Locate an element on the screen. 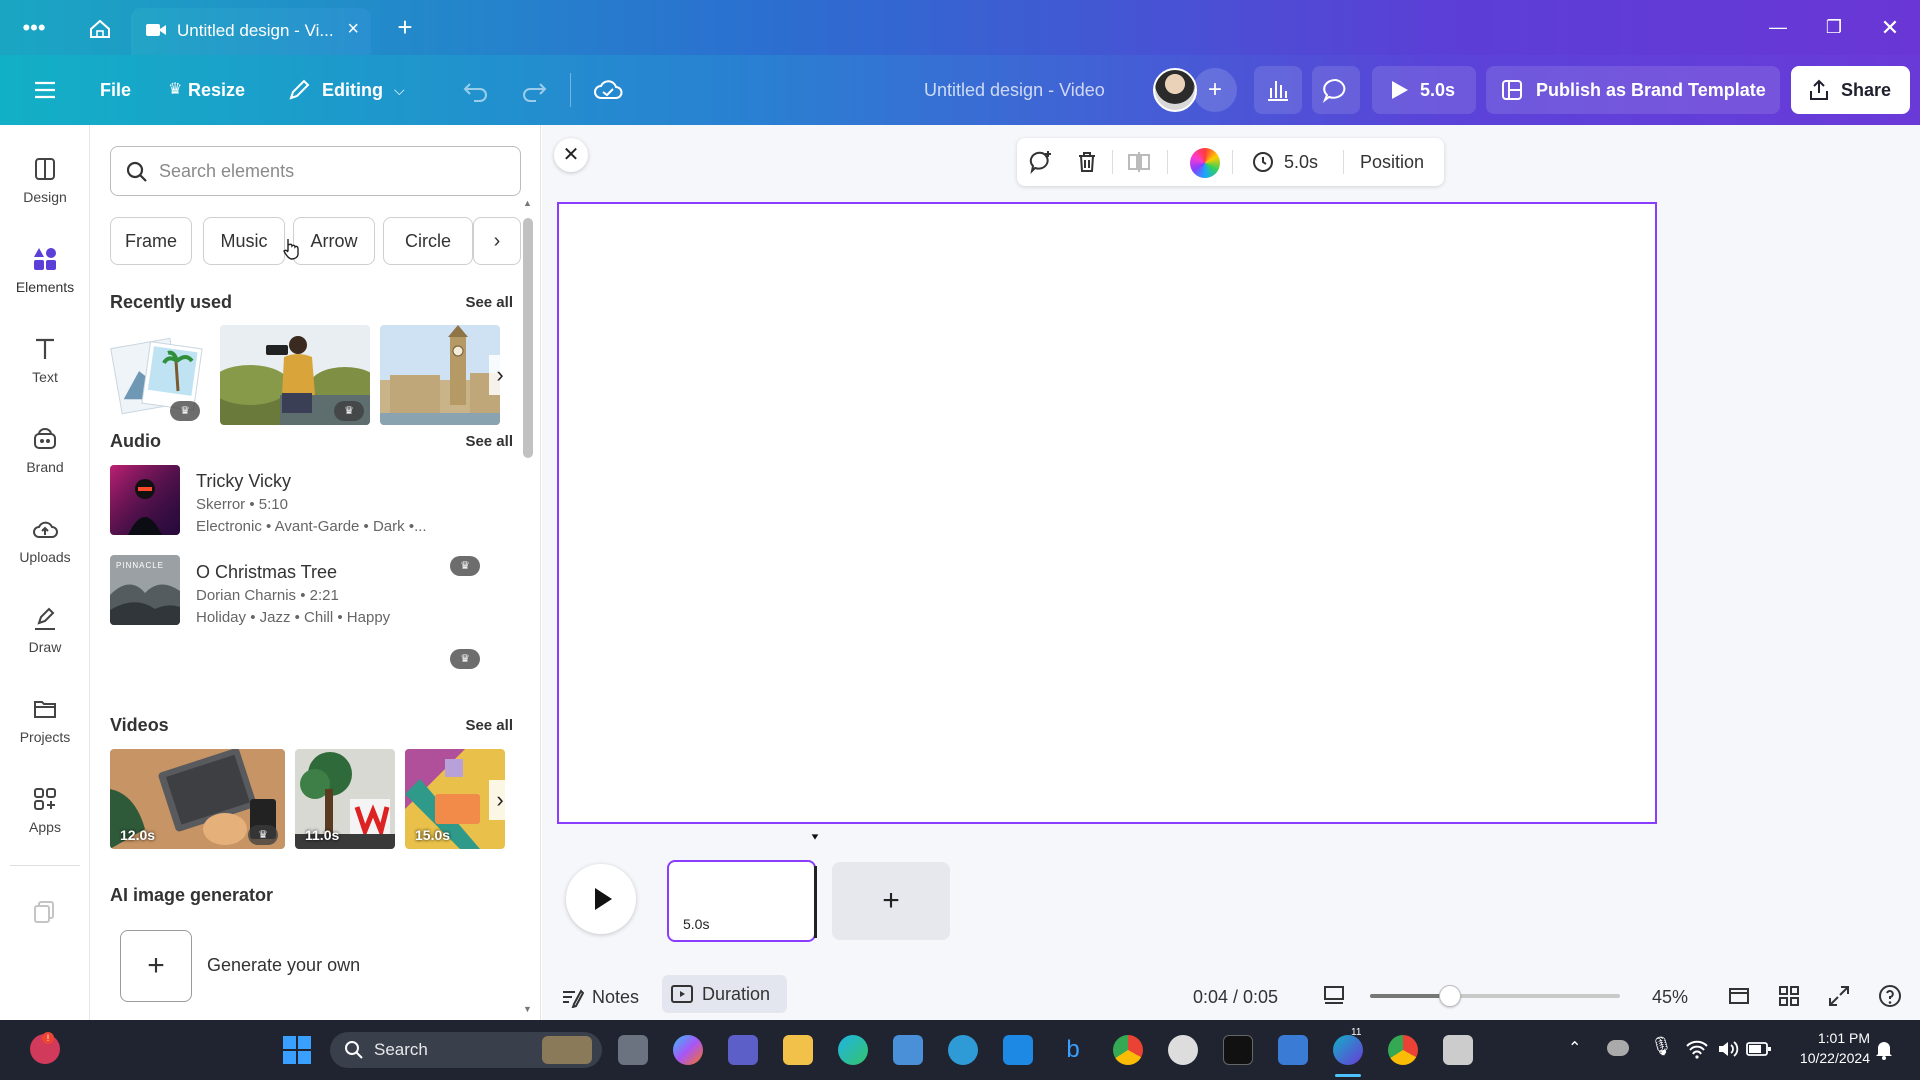 This screenshot has height=1080, width=1920. chip-music: Music is located at coordinates (244, 241).